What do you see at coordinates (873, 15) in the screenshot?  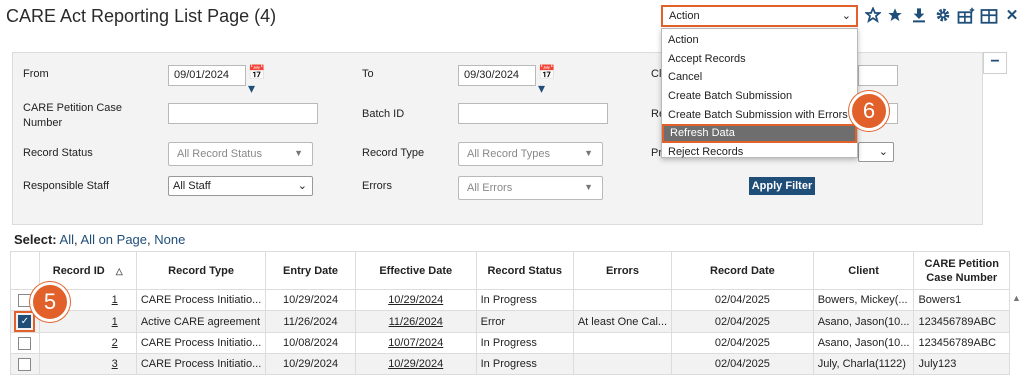 I see `star-outline-icon` at bounding box center [873, 15].